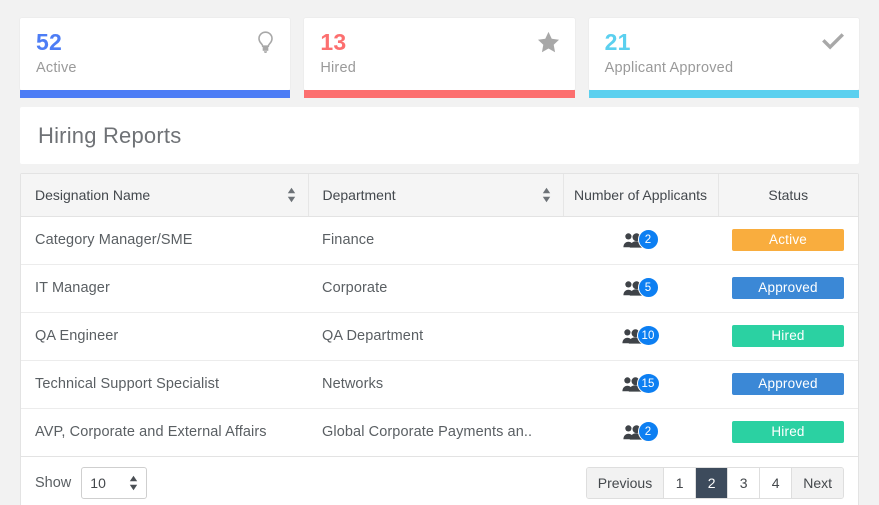  I want to click on stat-card-label: Applicant Approved, so click(669, 68).